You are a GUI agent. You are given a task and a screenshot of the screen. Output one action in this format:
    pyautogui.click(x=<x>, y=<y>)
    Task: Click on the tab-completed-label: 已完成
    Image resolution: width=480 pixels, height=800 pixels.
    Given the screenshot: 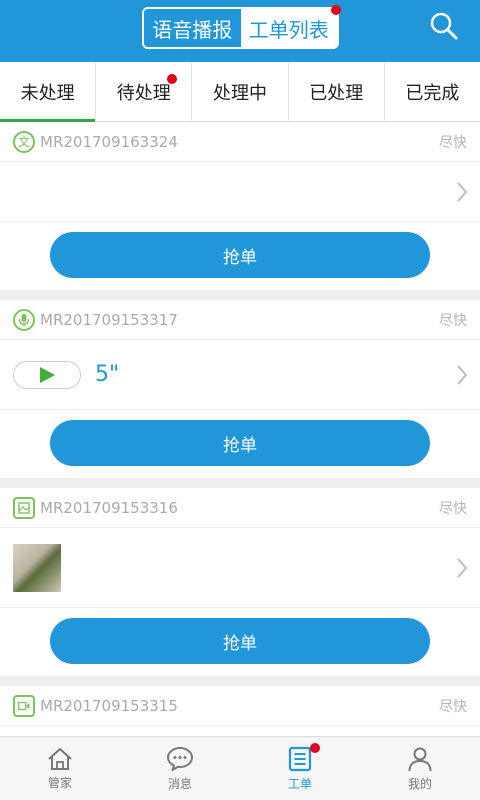 What is the action you would take?
    pyautogui.click(x=432, y=93)
    